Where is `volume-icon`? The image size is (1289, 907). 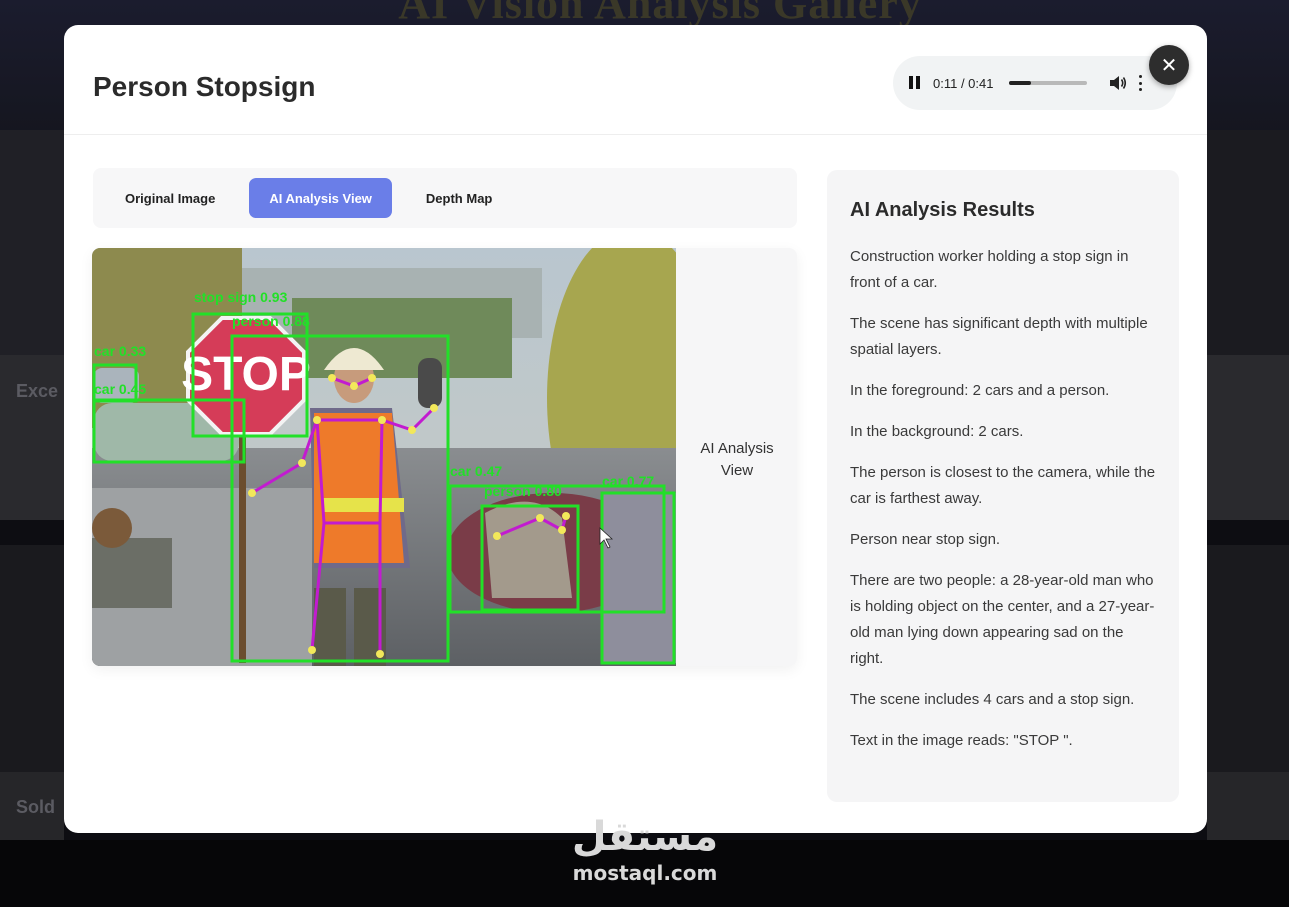 volume-icon is located at coordinates (1118, 83).